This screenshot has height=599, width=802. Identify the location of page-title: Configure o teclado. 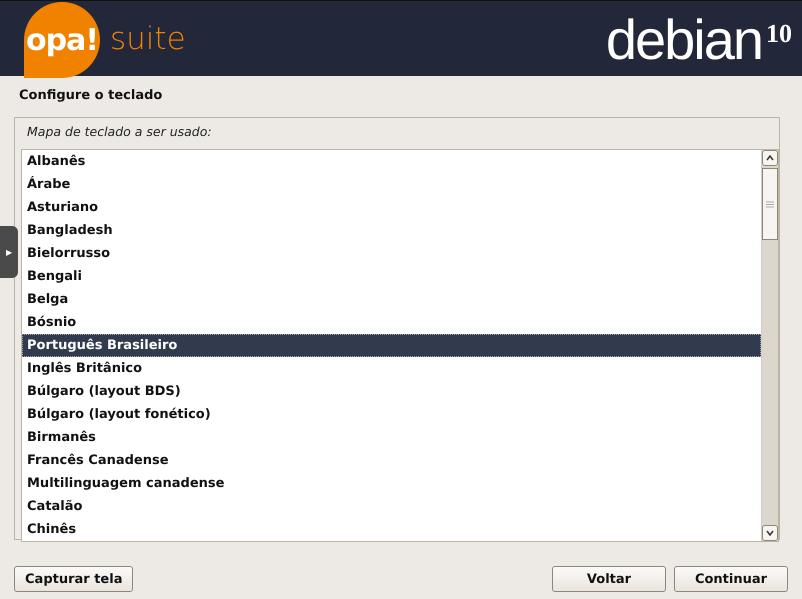
(91, 95).